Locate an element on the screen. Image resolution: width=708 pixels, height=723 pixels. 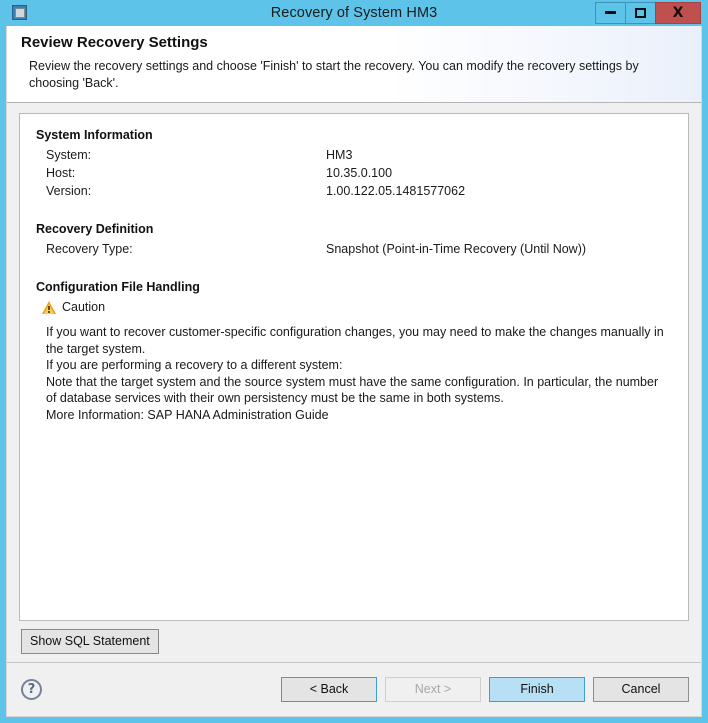
value-host: 10.35.0.100 is located at coordinates (359, 173).